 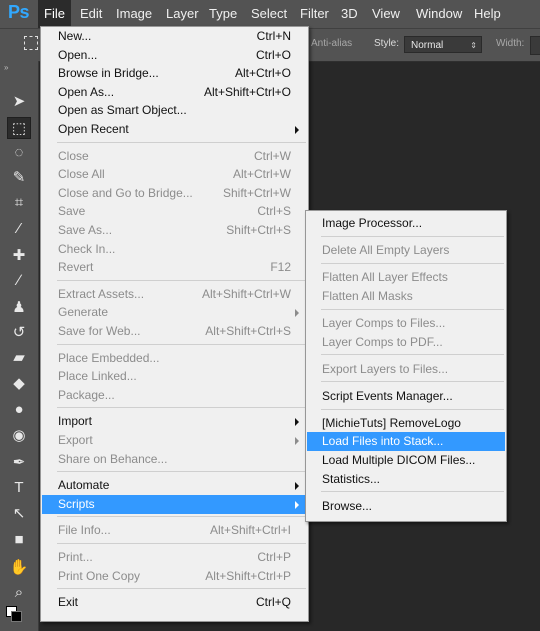 What do you see at coordinates (314, 14) in the screenshot?
I see `menu-filter: Filter` at bounding box center [314, 14].